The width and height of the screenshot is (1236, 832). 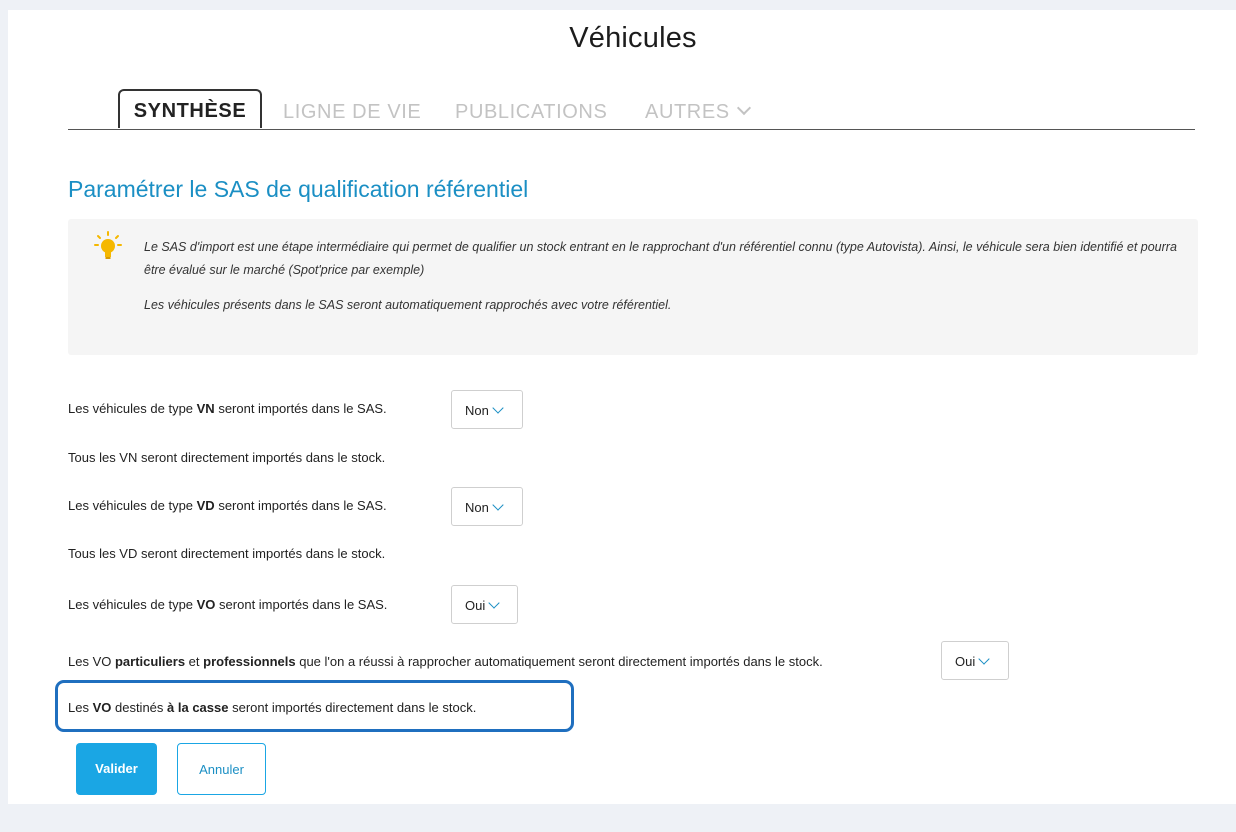 I want to click on vo-casse-bold1: VO, so click(x=102, y=707).